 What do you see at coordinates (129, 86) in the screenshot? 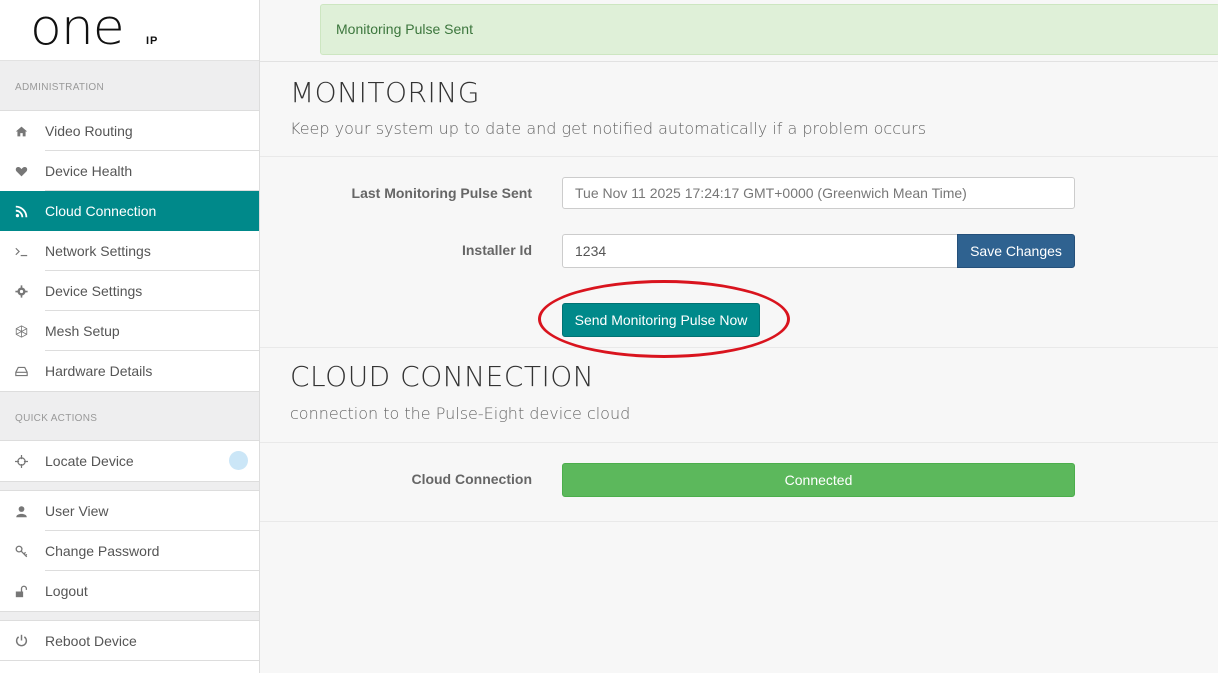
I see `section-heading-administration: ADMINISTRATION` at bounding box center [129, 86].